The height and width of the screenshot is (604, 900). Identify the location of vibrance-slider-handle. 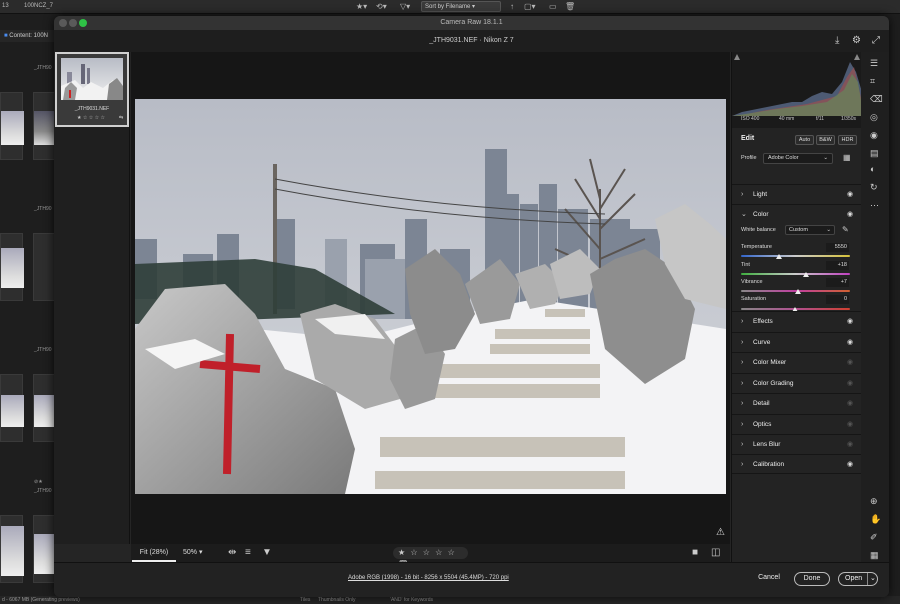
(798, 291).